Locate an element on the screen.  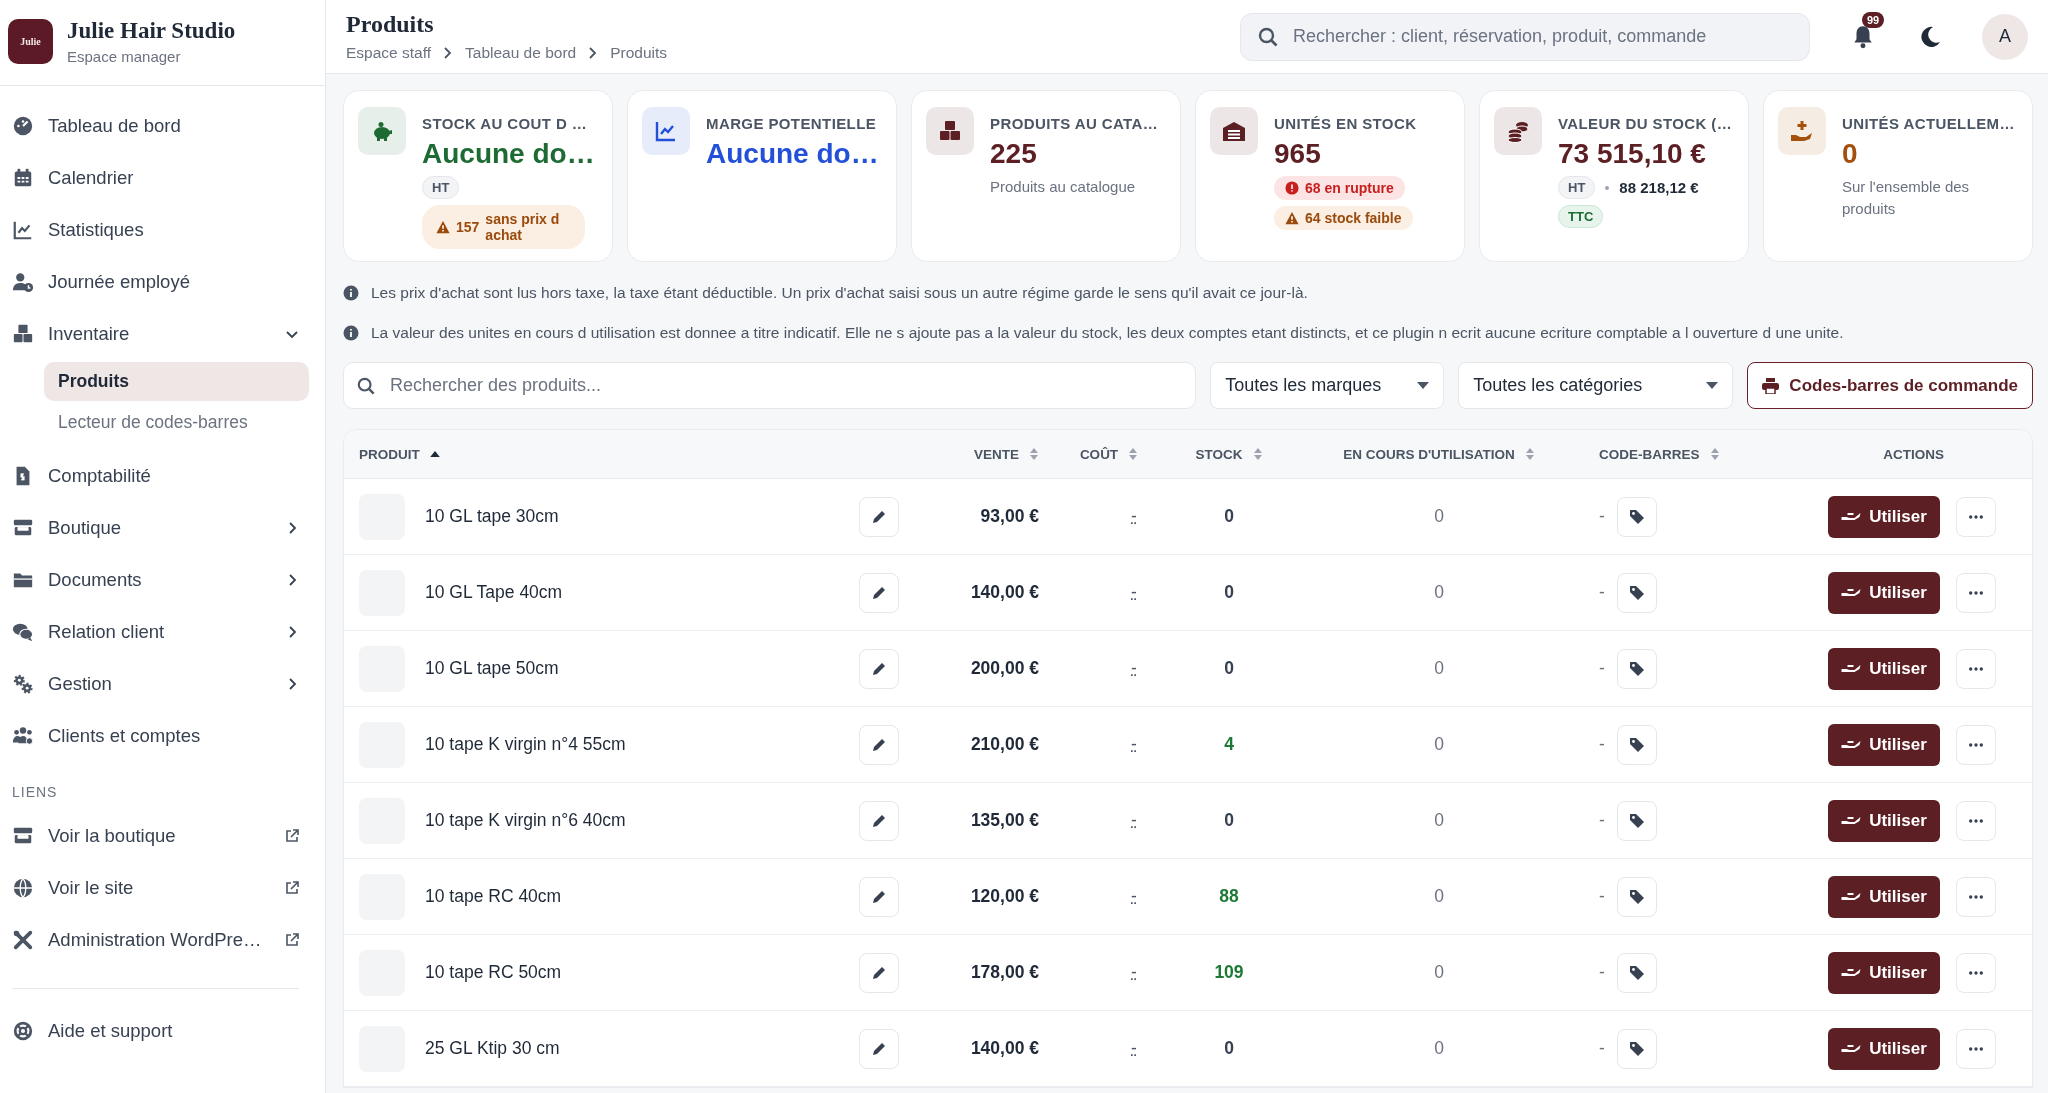
in-use-value: 0 is located at coordinates (1439, 668).